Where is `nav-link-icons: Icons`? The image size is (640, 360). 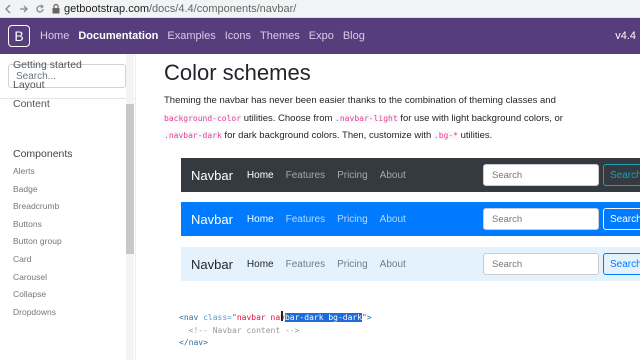
nav-link-icons: Icons is located at coordinates (238, 36).